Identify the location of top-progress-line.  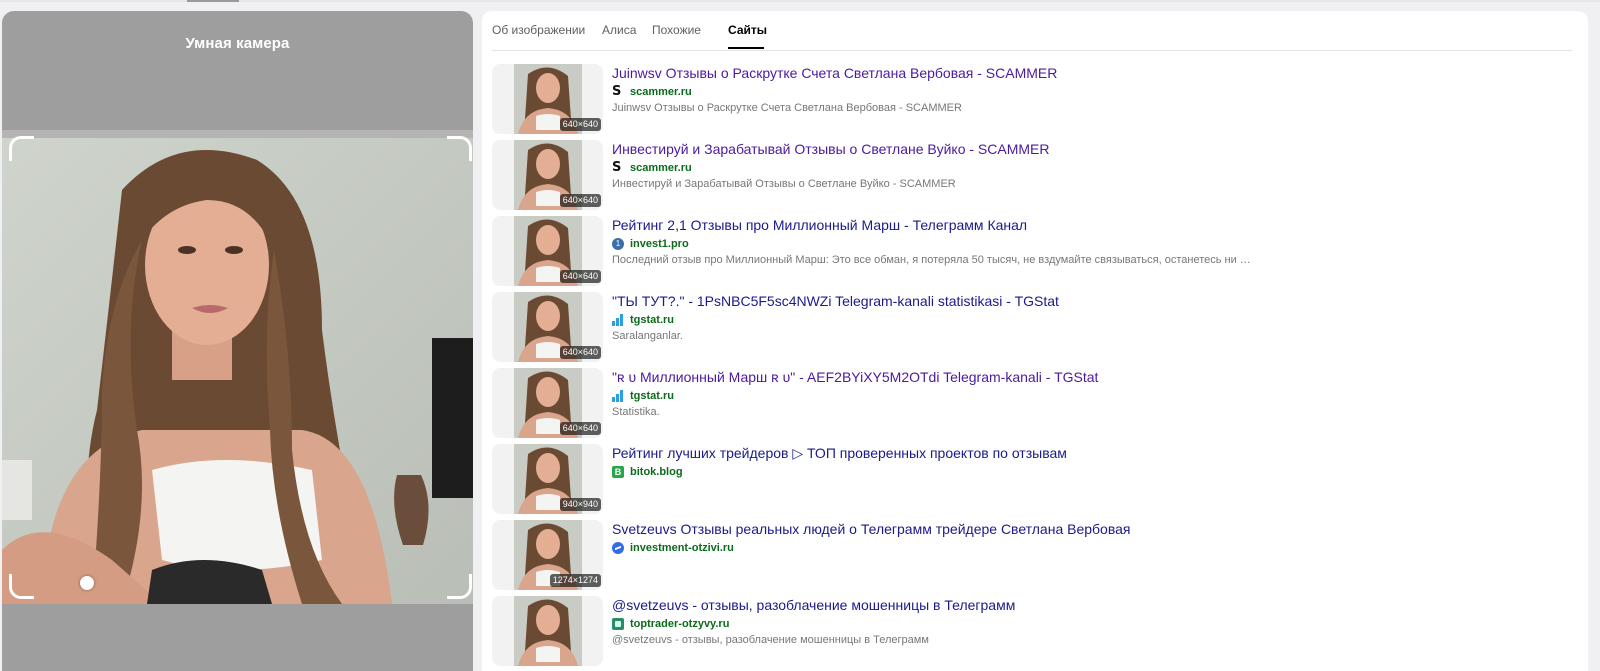
(800, 1).